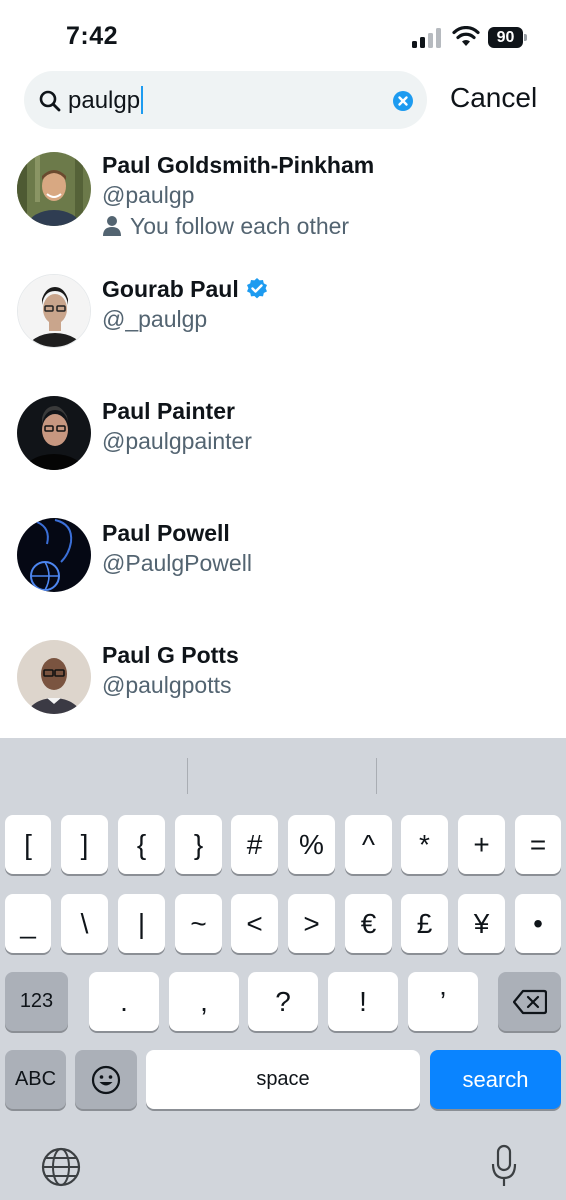 The width and height of the screenshot is (566, 1200). What do you see at coordinates (311, 923) in the screenshot?
I see `key: >` at bounding box center [311, 923].